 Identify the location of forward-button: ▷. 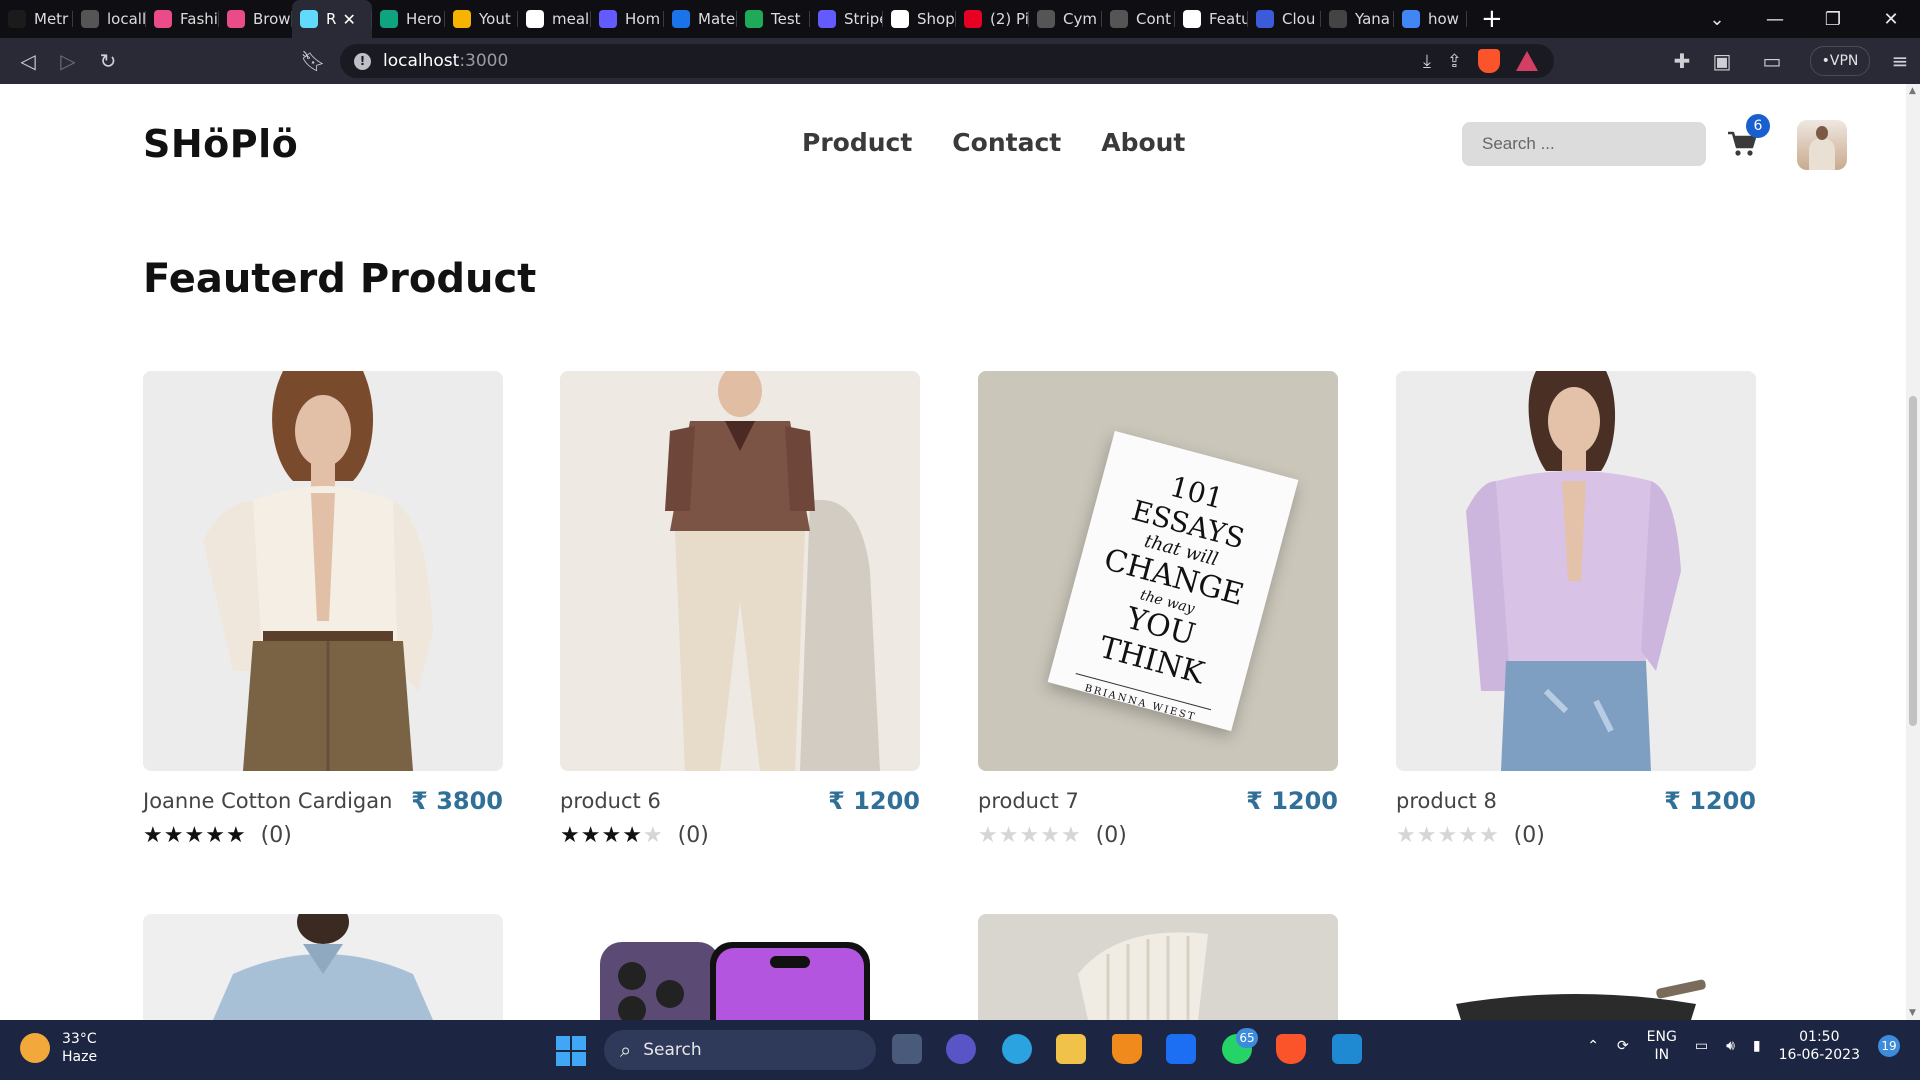
(68, 61).